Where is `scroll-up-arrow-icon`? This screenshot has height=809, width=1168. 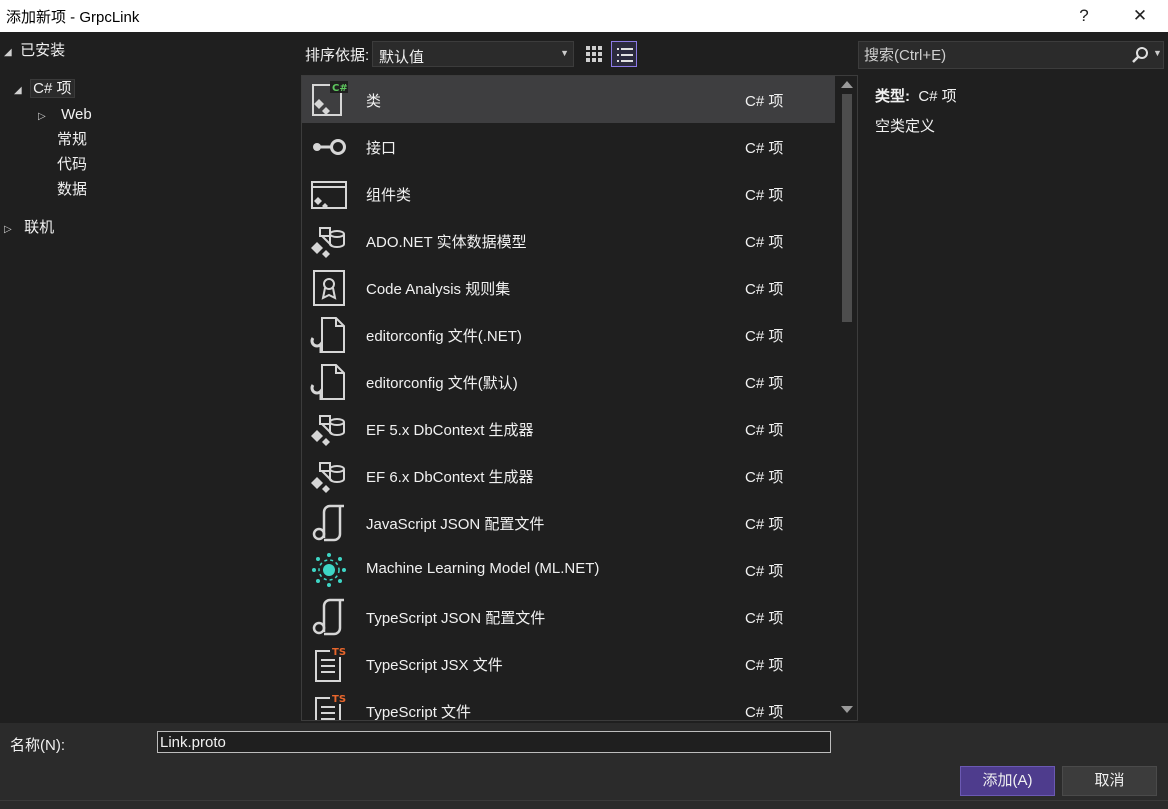 scroll-up-arrow-icon is located at coordinates (847, 84).